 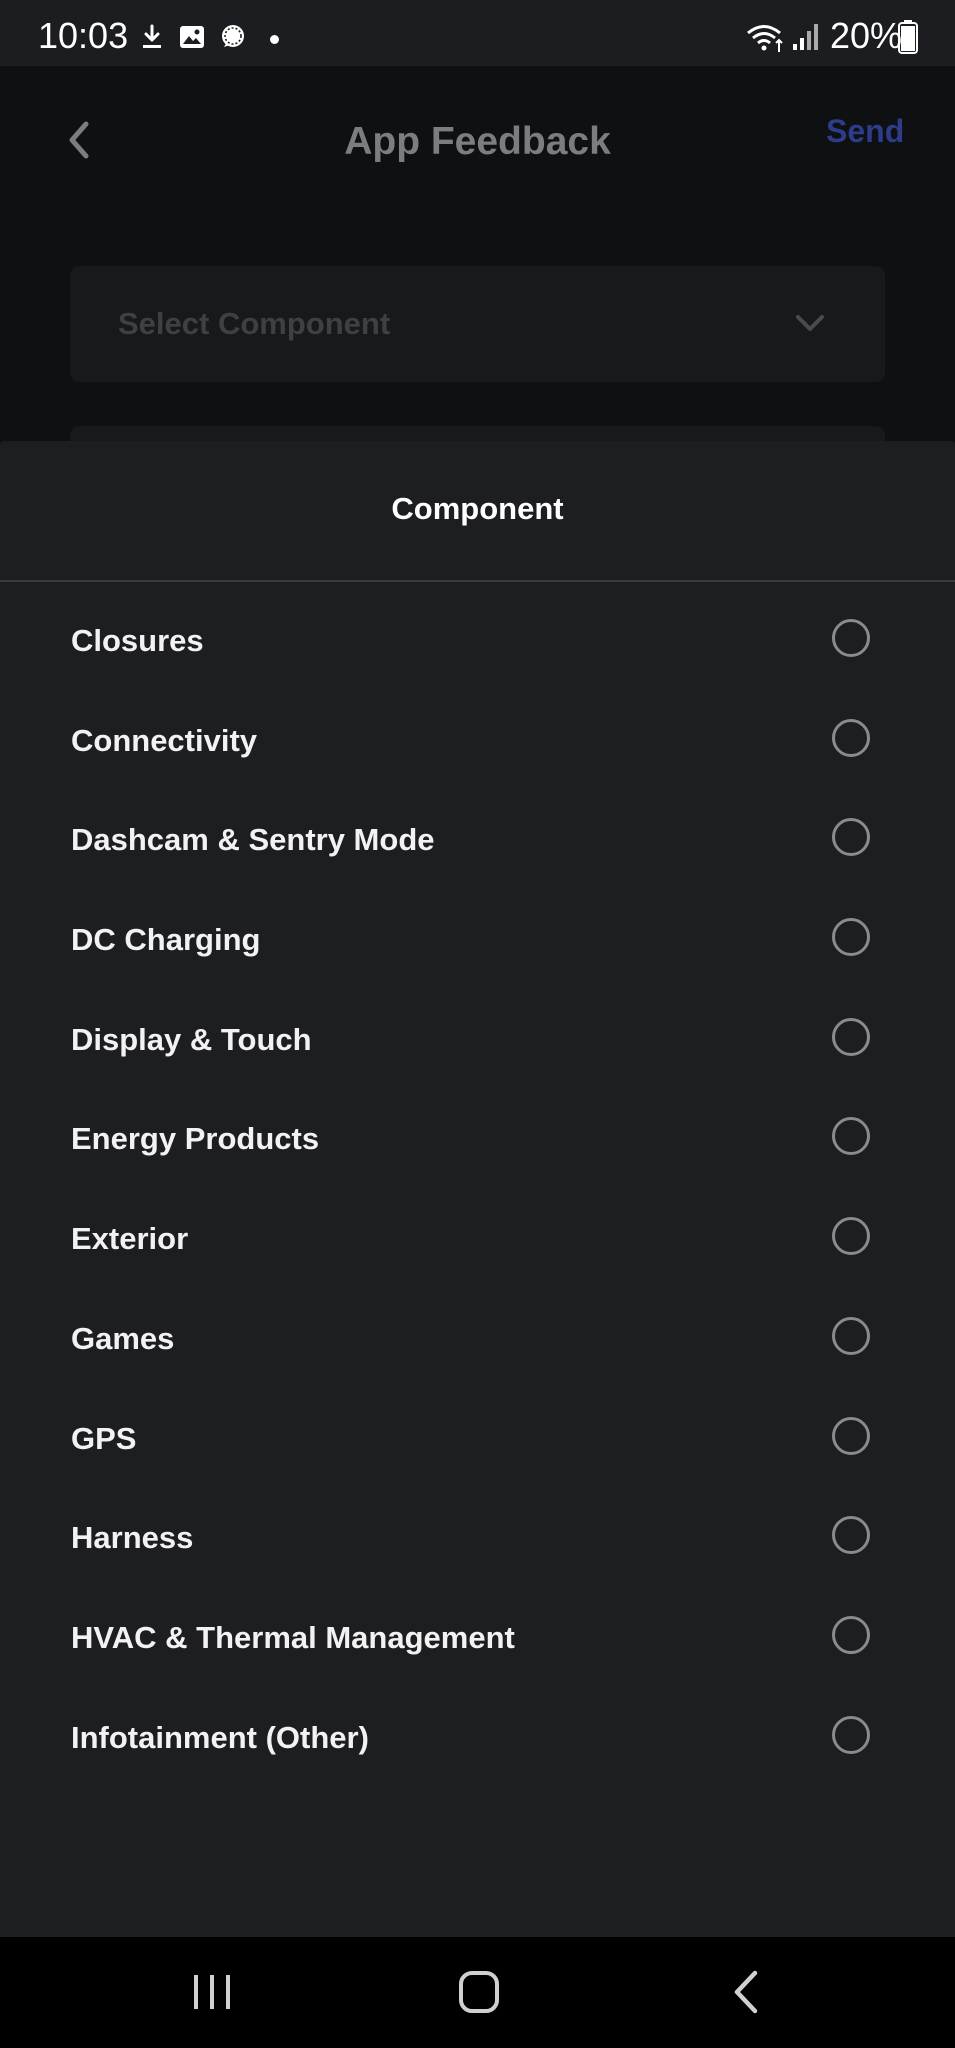 I want to click on system-nav-bar, so click(x=477, y=1992).